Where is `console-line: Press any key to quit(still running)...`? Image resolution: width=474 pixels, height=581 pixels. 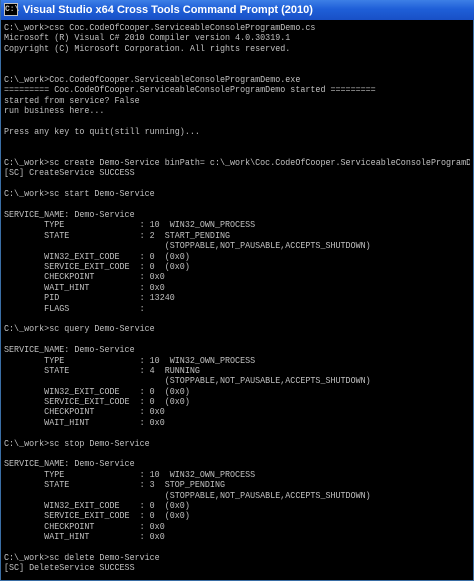 console-line: Press any key to quit(still running)... is located at coordinates (102, 131).